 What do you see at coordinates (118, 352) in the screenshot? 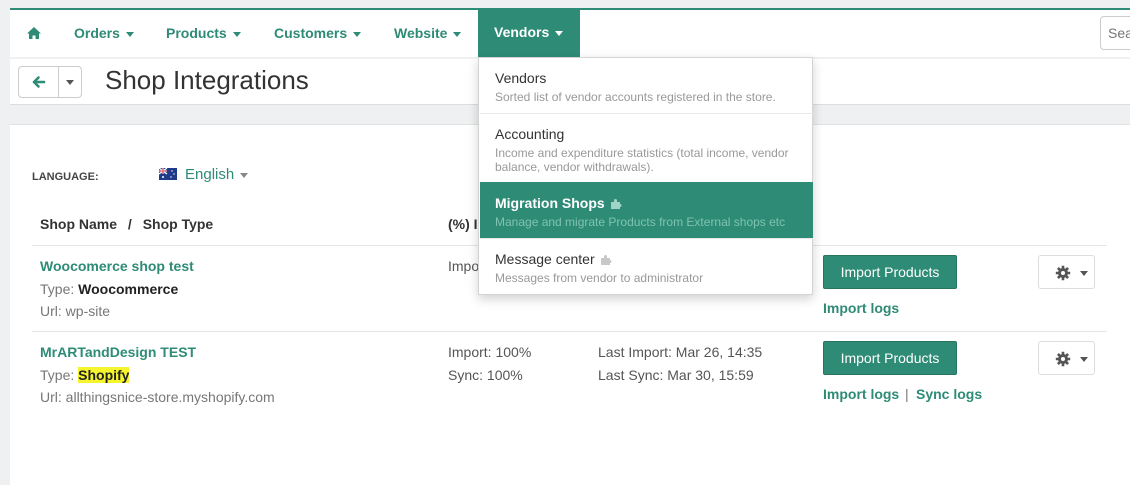
I see `shop-name-link: MrARTandDesign TEST` at bounding box center [118, 352].